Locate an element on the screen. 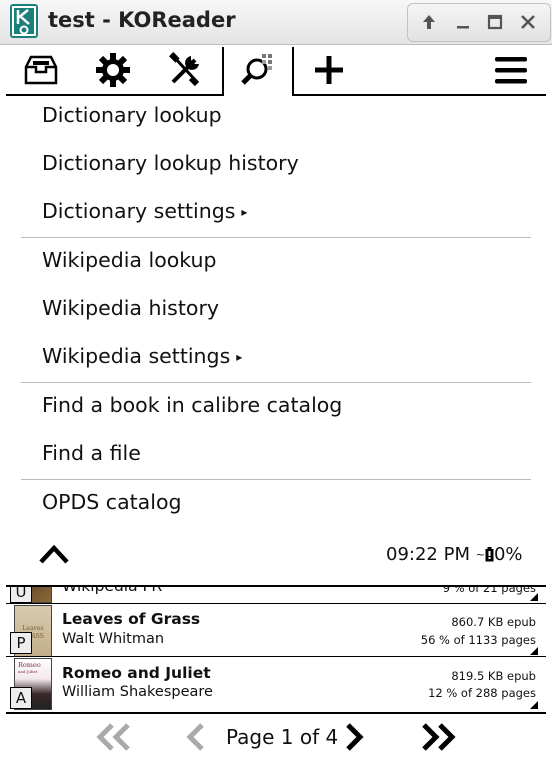  svg-text: Romeo is located at coordinates (29, 665).